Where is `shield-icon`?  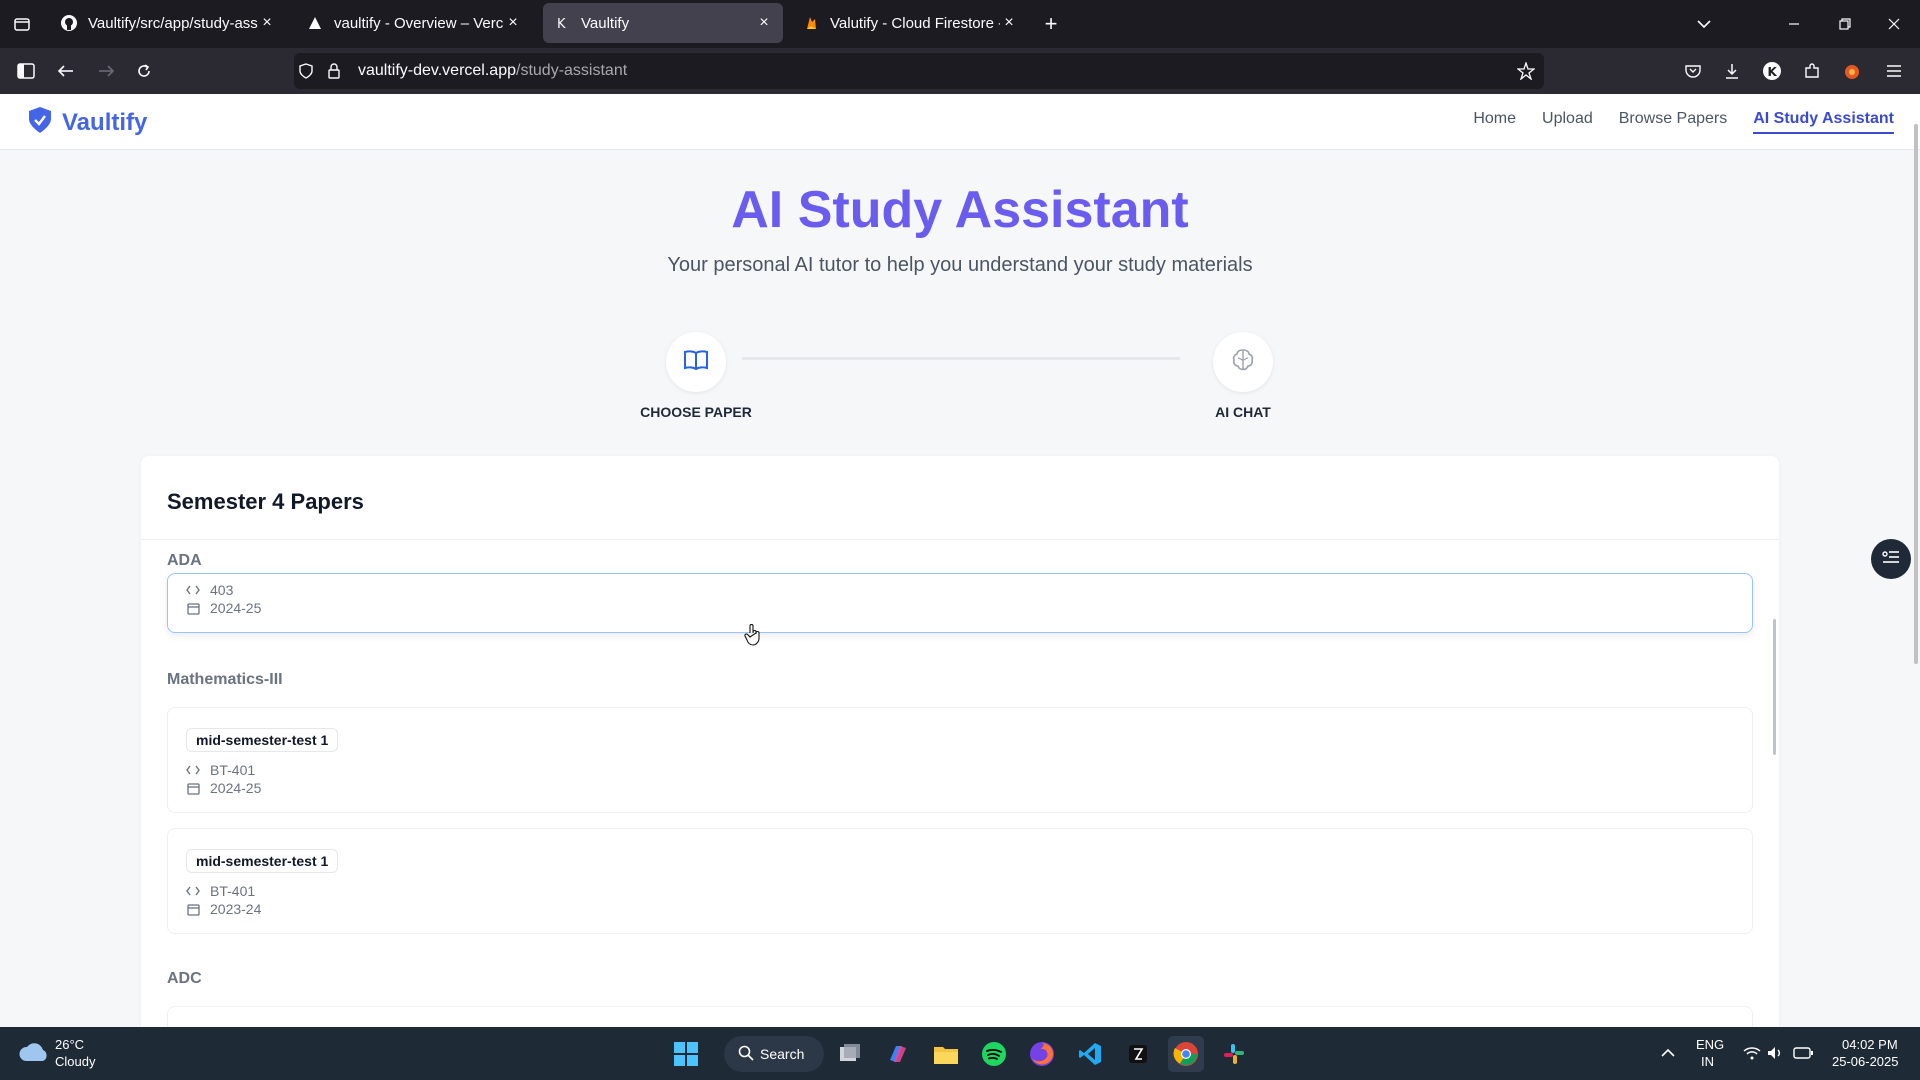
shield-icon is located at coordinates (306, 71).